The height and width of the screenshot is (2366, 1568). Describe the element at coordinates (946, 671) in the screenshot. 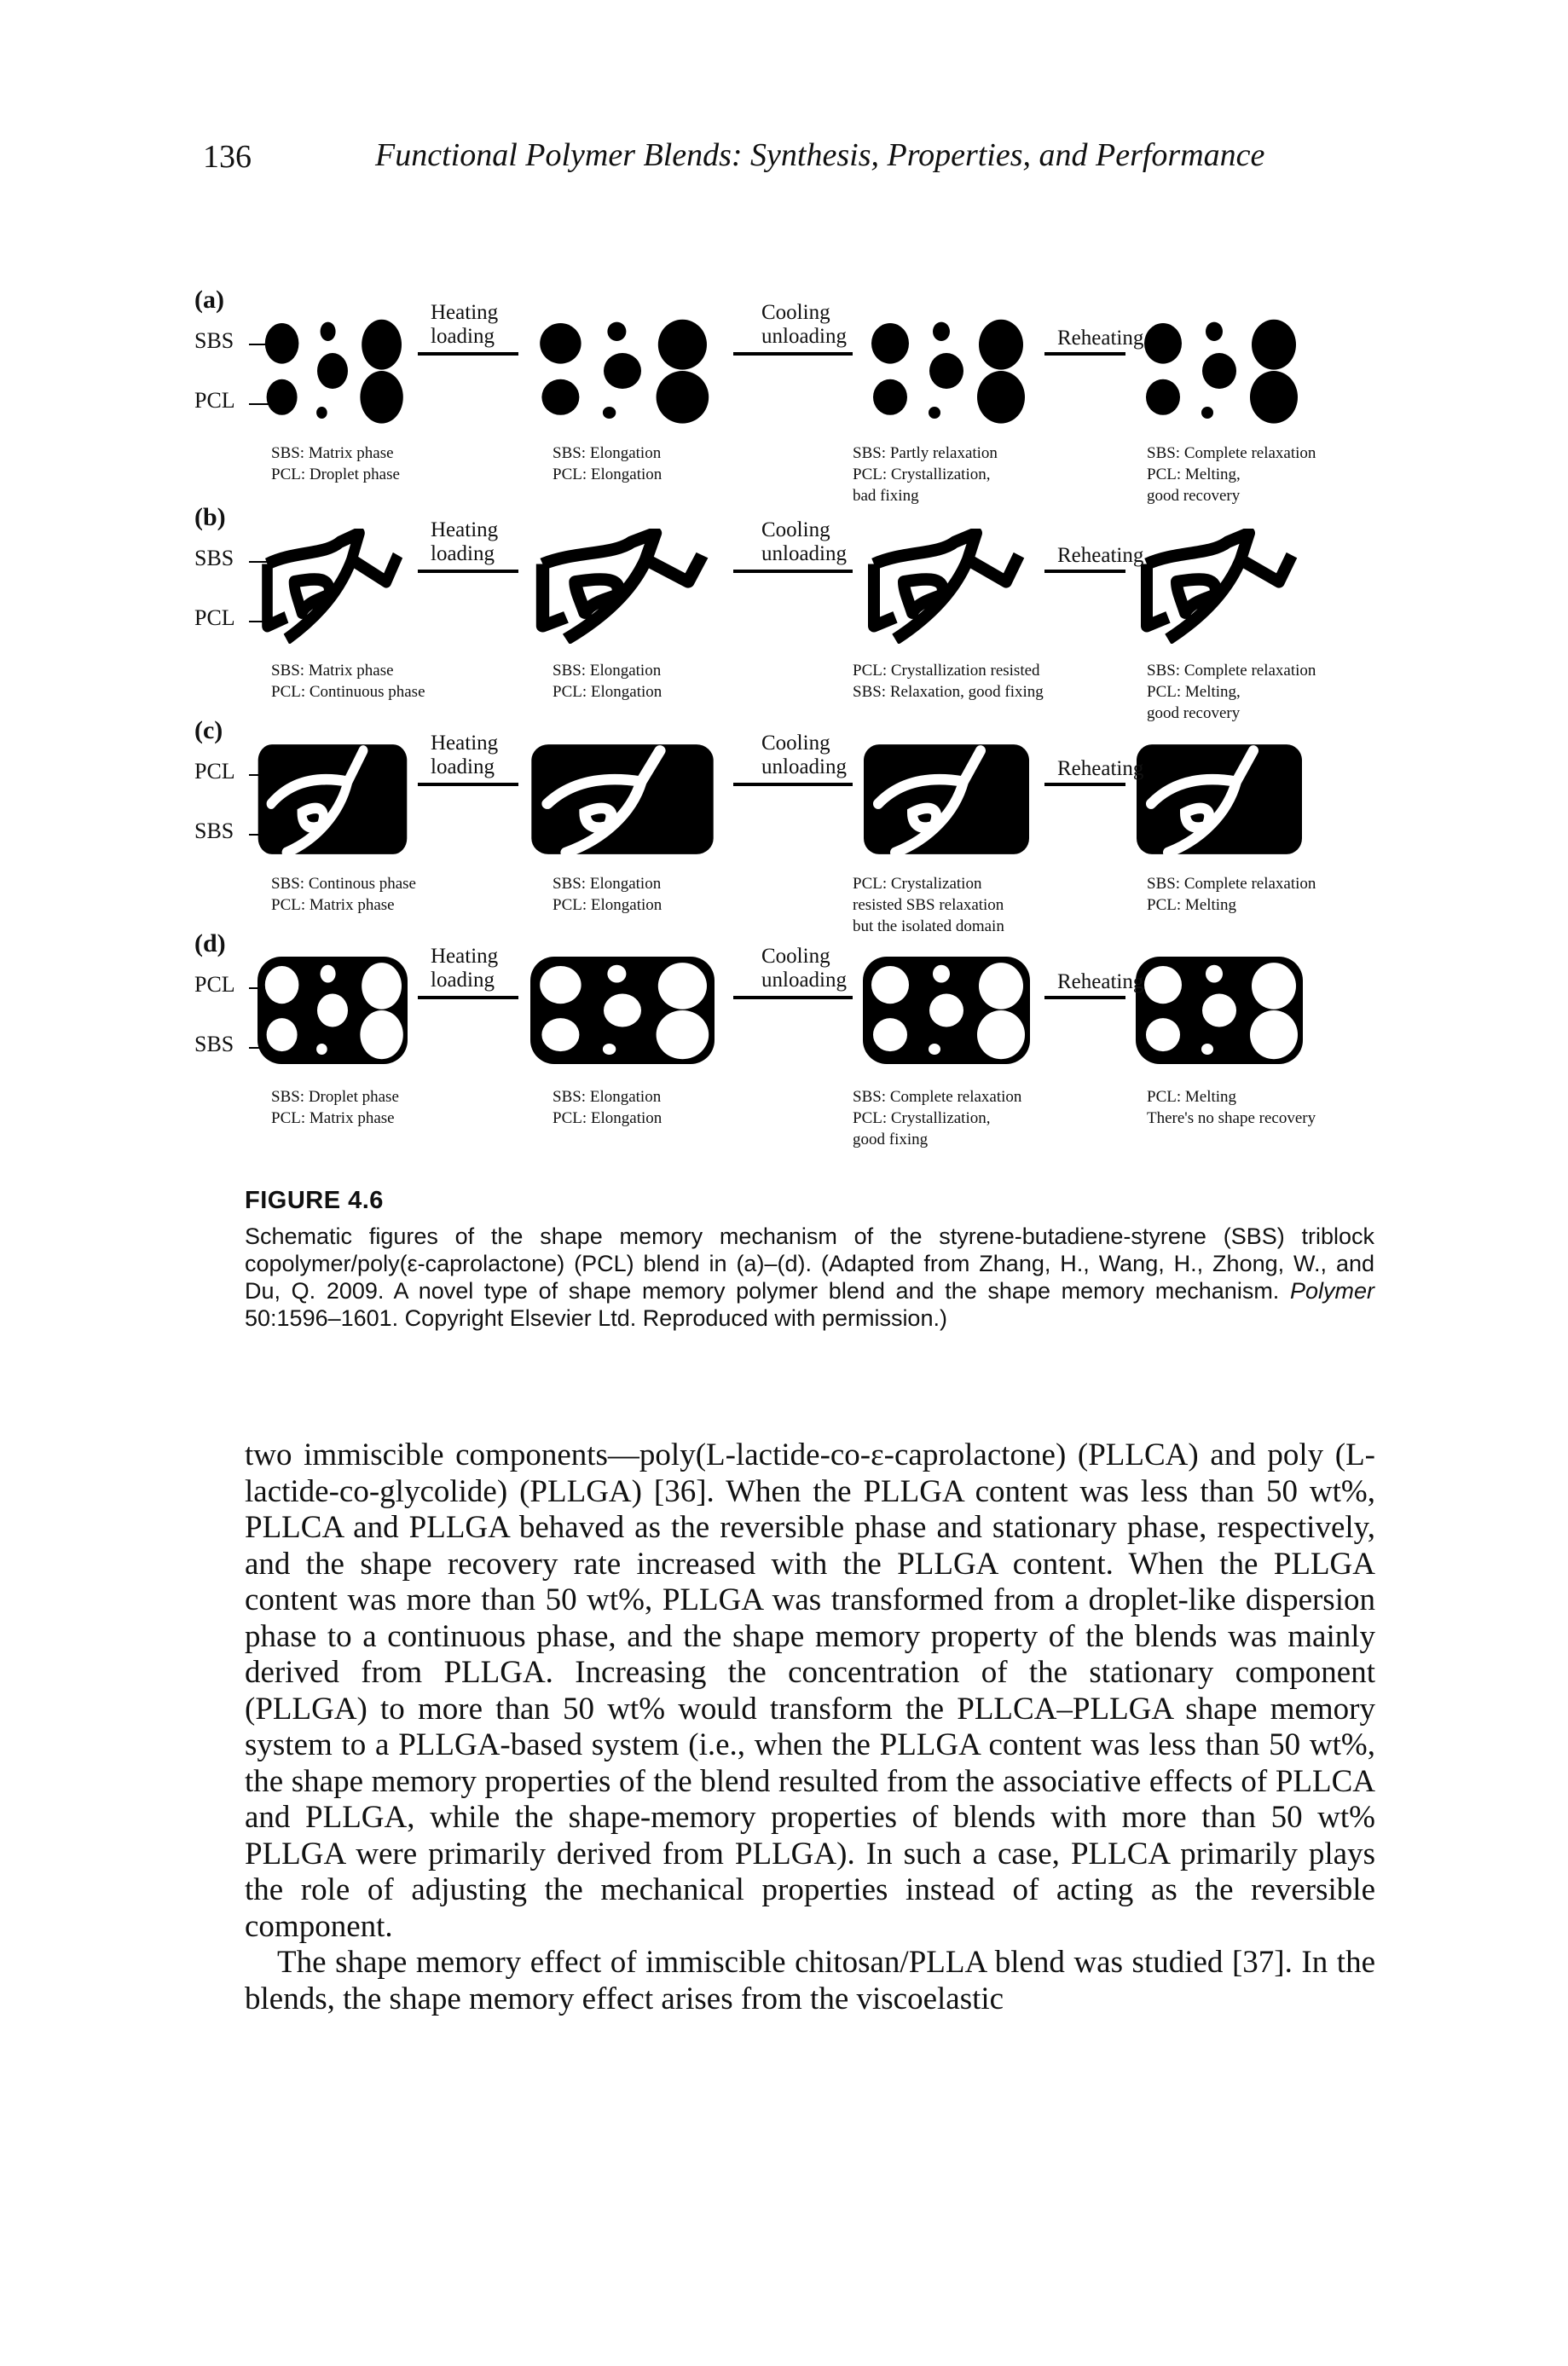

I see `stage-caption: PCL: Crystallization resisted` at that location.